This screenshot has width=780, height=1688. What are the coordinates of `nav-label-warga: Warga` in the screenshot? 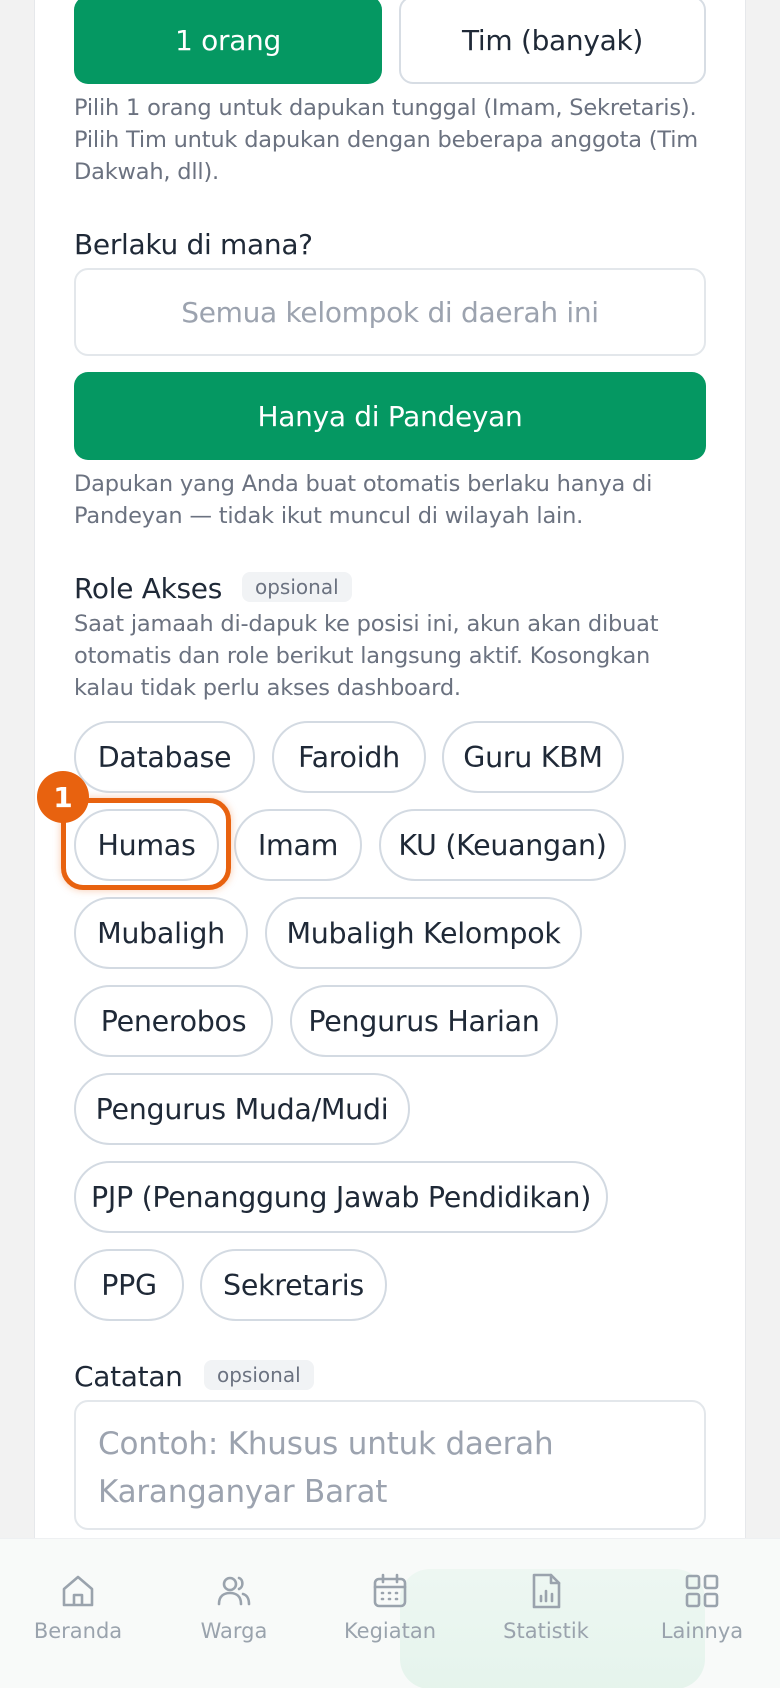 It's located at (234, 1631).